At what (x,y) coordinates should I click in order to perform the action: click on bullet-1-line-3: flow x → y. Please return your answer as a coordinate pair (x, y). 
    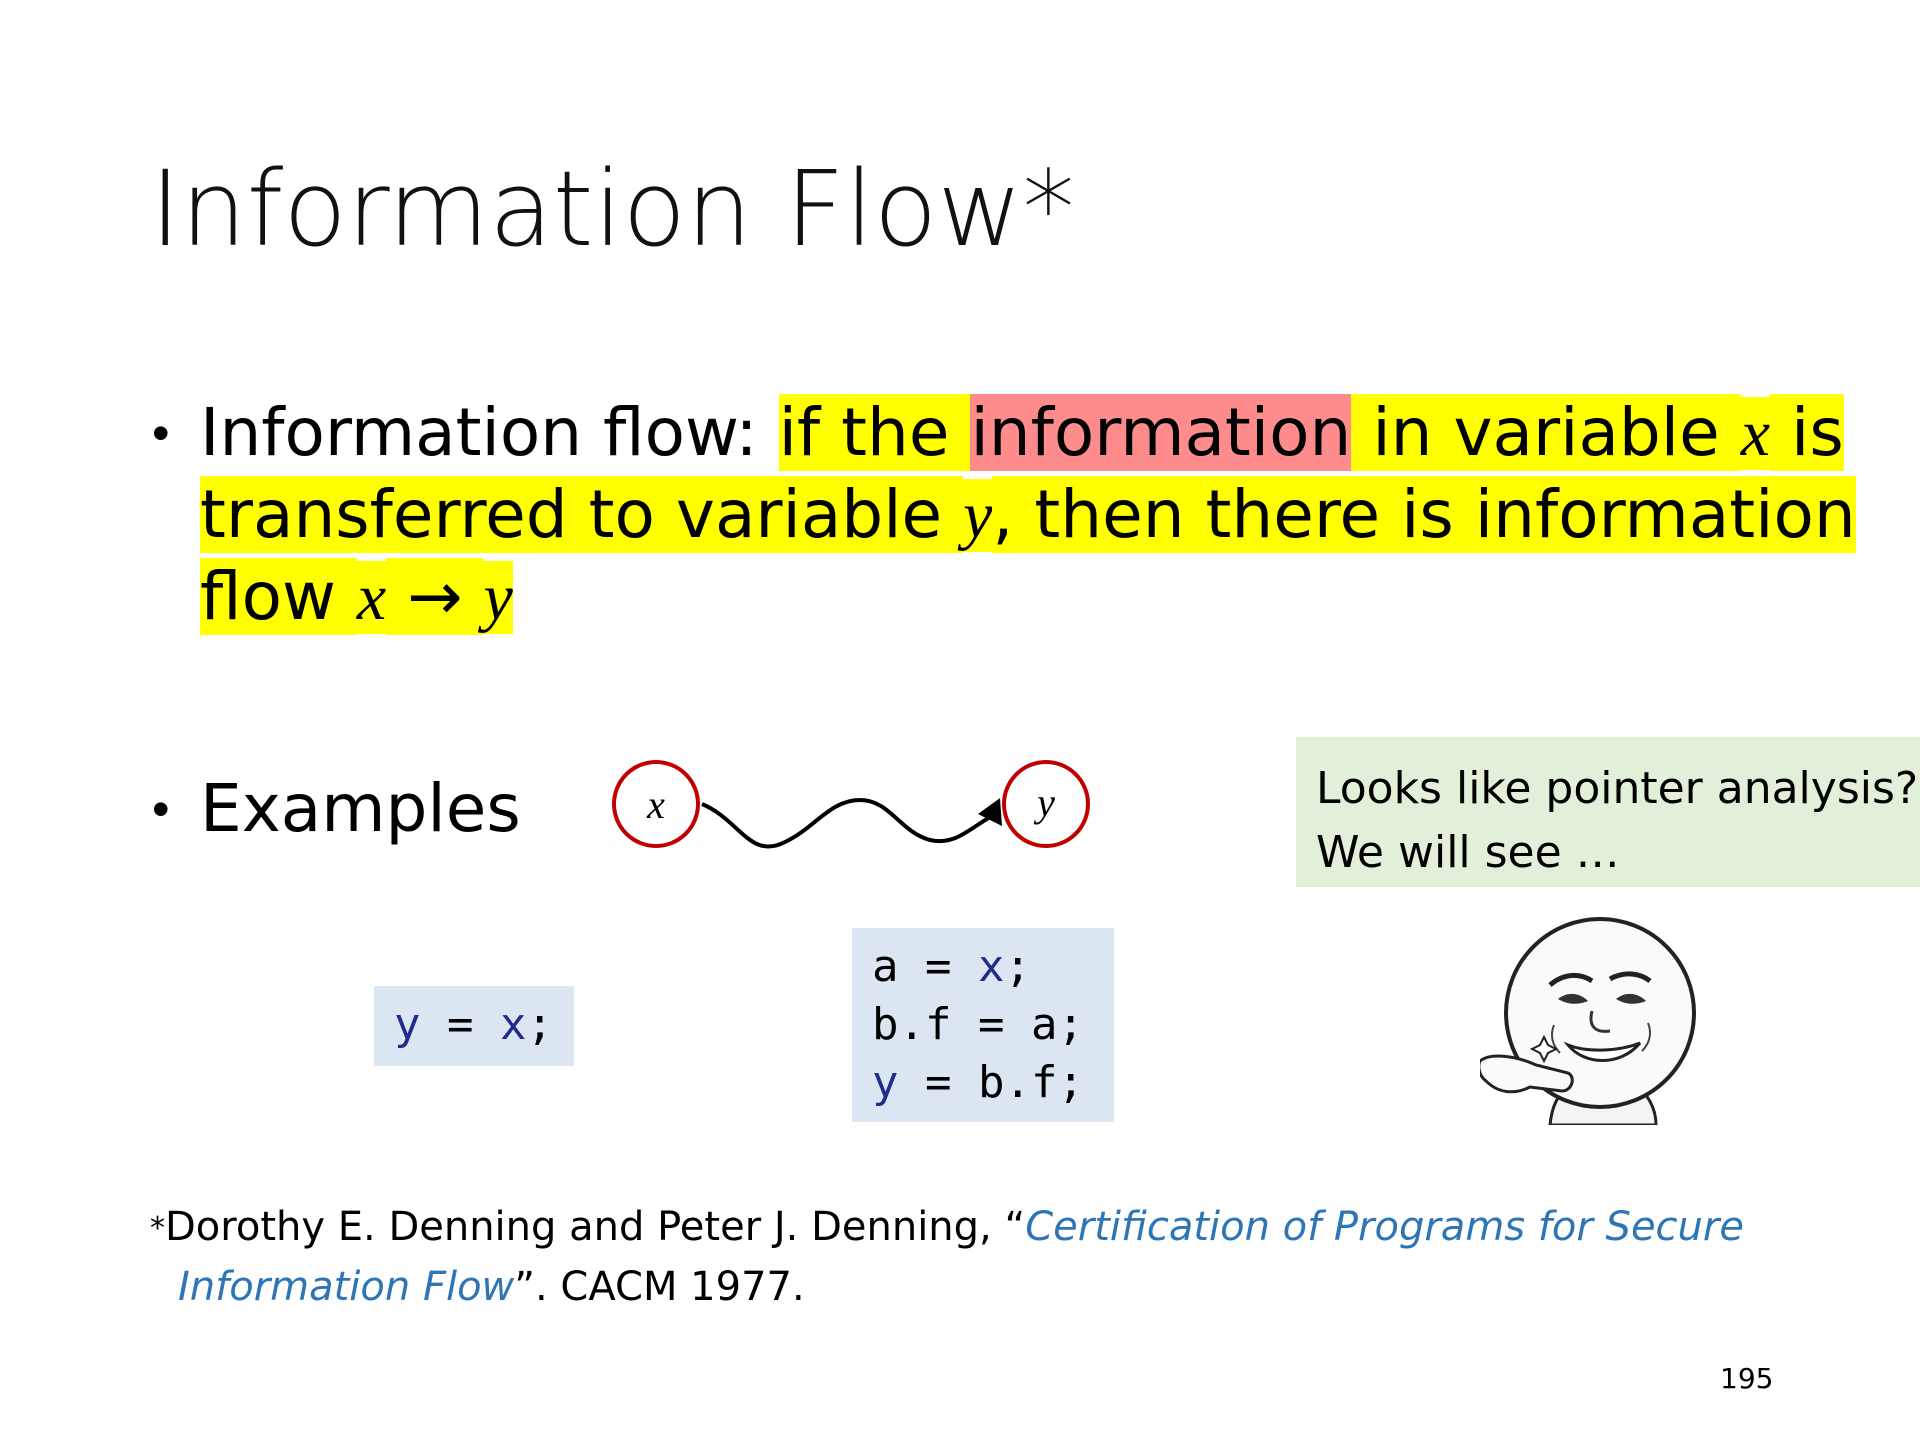
    Looking at the image, I should click on (356, 597).